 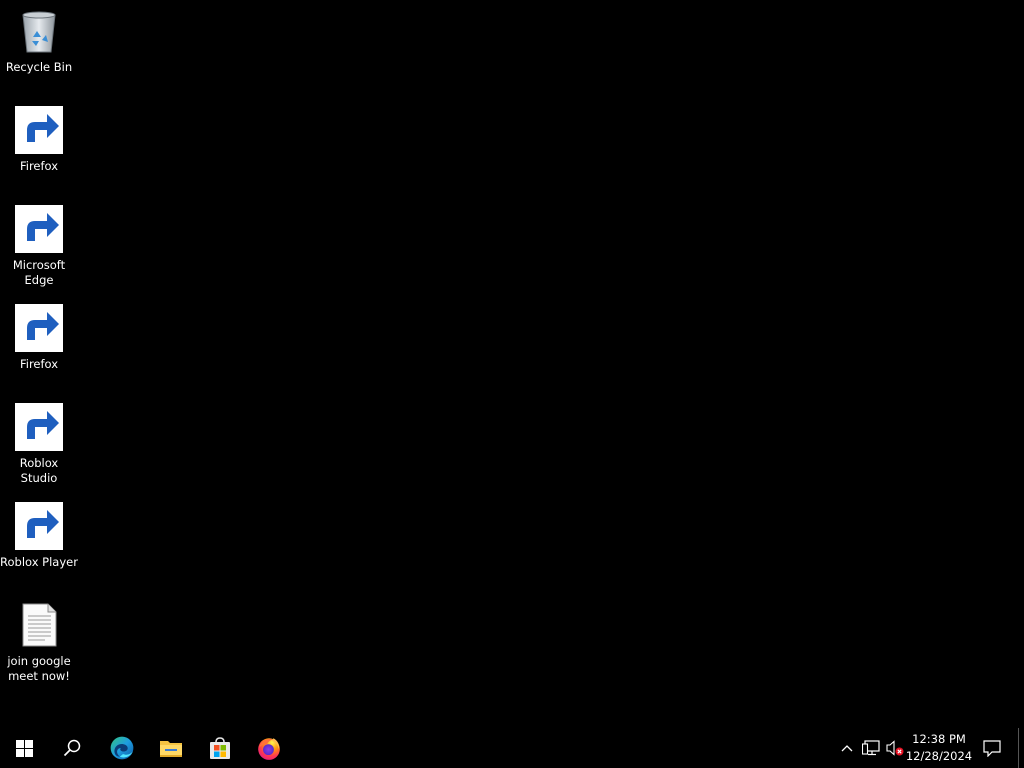 I want to click on taskbar-edge-button, so click(x=122, y=748).